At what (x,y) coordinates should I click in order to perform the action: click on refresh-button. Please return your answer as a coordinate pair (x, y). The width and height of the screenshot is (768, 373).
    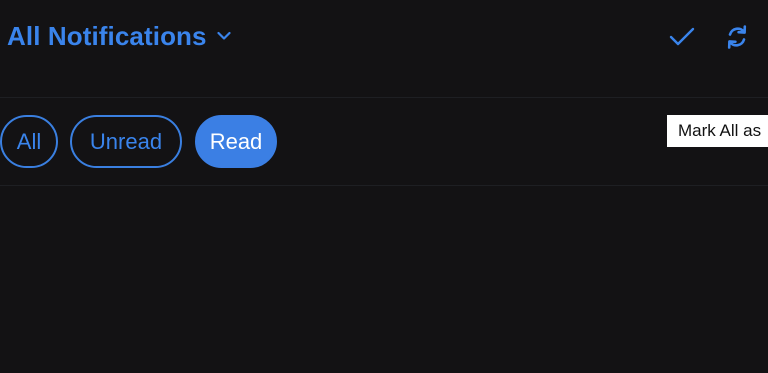
    Looking at the image, I should click on (737, 39).